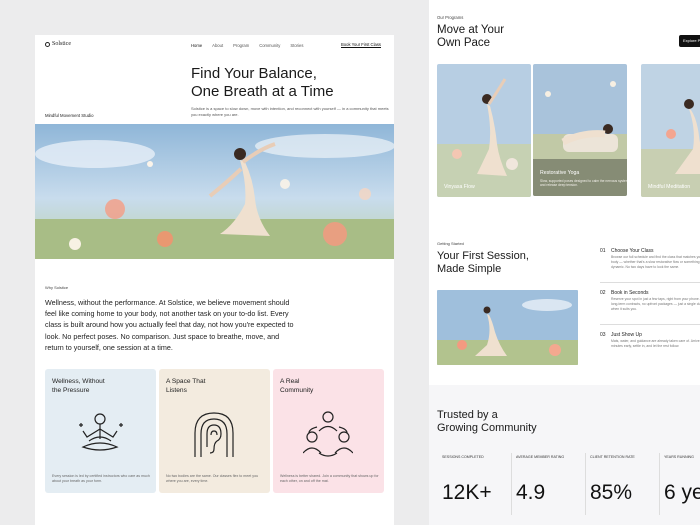  Describe the element at coordinates (471, 30) in the screenshot. I see `programs-title-line-1: Move at Your` at that location.